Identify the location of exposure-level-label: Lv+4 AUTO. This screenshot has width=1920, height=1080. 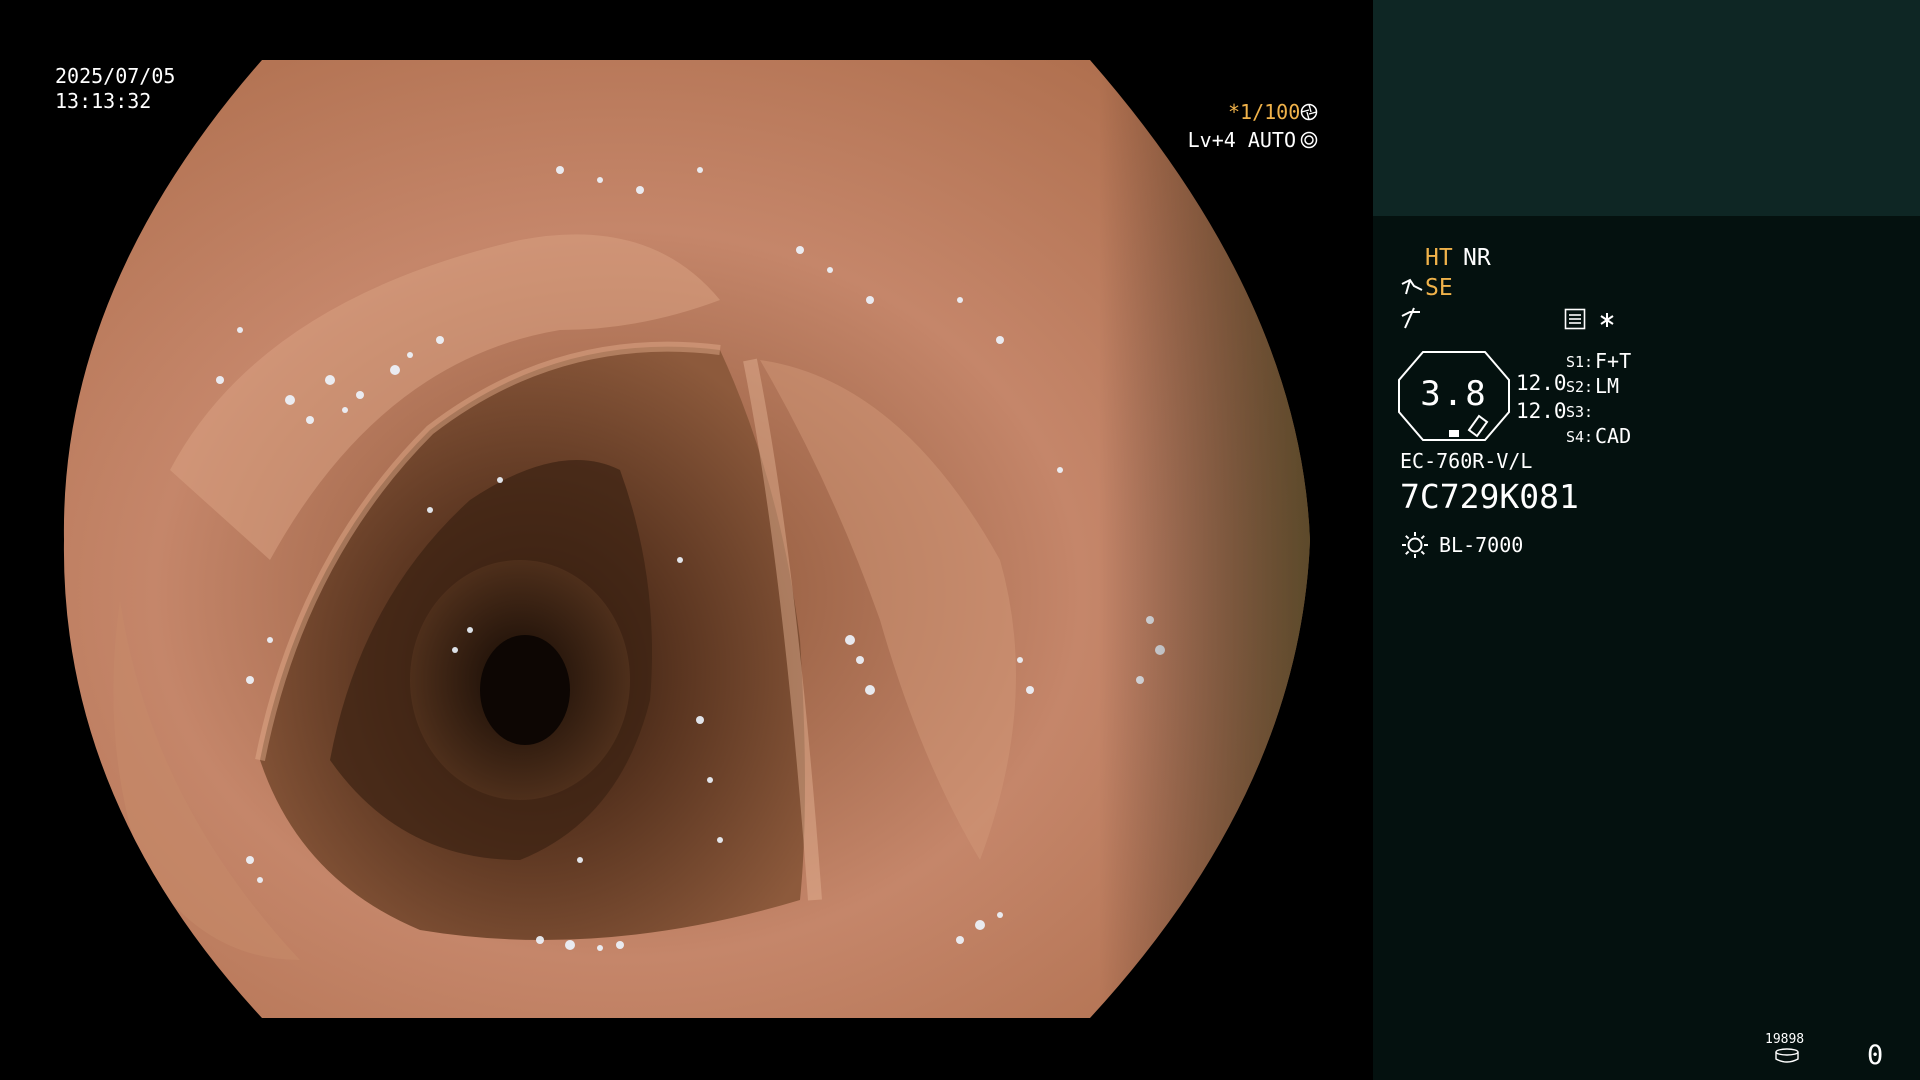
(1241, 140).